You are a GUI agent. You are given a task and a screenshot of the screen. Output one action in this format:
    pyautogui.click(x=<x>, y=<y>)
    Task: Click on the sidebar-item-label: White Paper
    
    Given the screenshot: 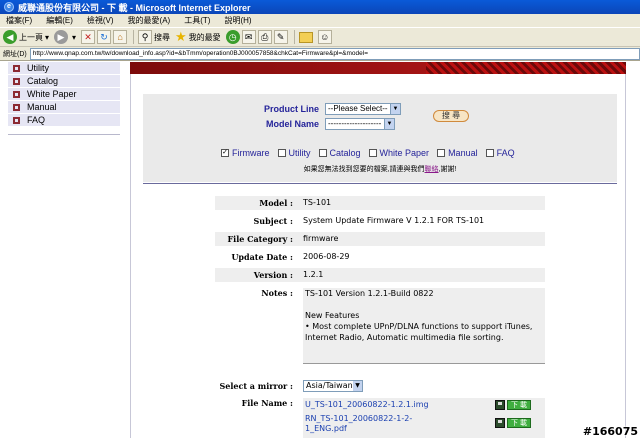 What is the action you would take?
    pyautogui.click(x=52, y=94)
    